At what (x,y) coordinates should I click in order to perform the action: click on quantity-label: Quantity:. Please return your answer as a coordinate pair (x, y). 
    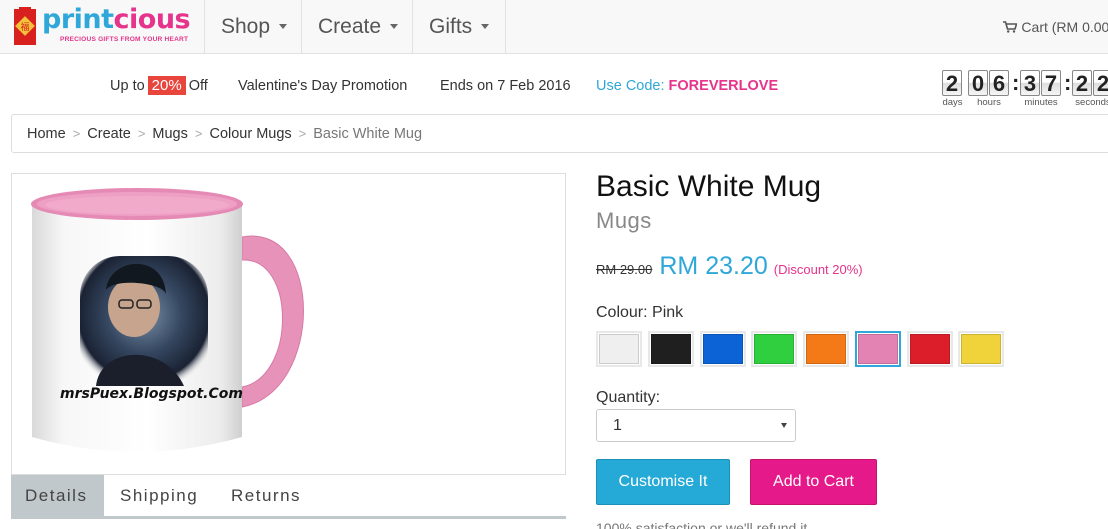
    Looking at the image, I should click on (628, 397).